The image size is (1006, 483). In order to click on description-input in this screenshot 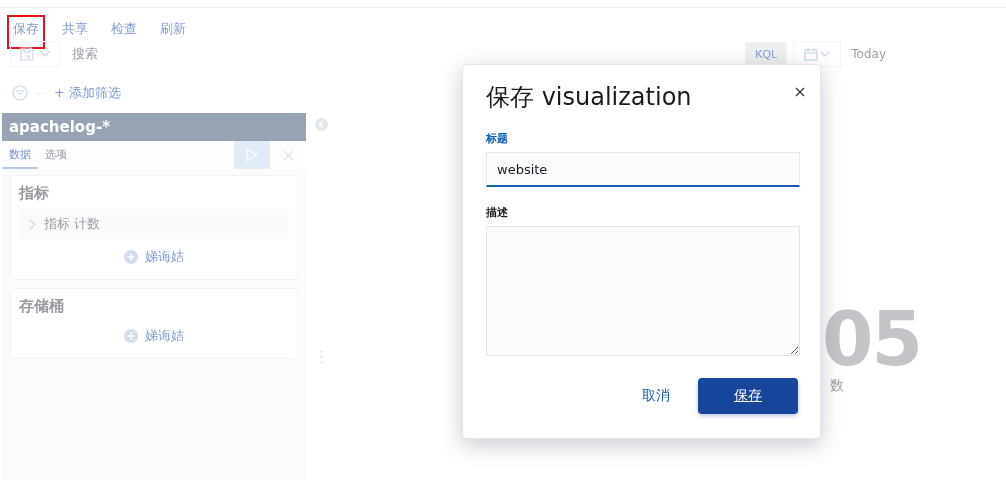, I will do `click(643, 291)`.